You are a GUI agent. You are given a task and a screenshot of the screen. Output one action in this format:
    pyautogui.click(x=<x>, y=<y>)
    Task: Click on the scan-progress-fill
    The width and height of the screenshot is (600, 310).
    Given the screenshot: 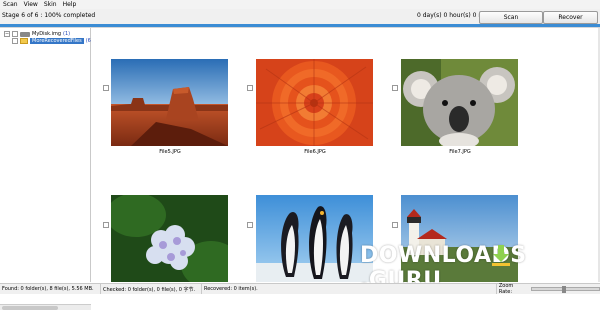 What is the action you would take?
    pyautogui.click(x=300, y=25)
    